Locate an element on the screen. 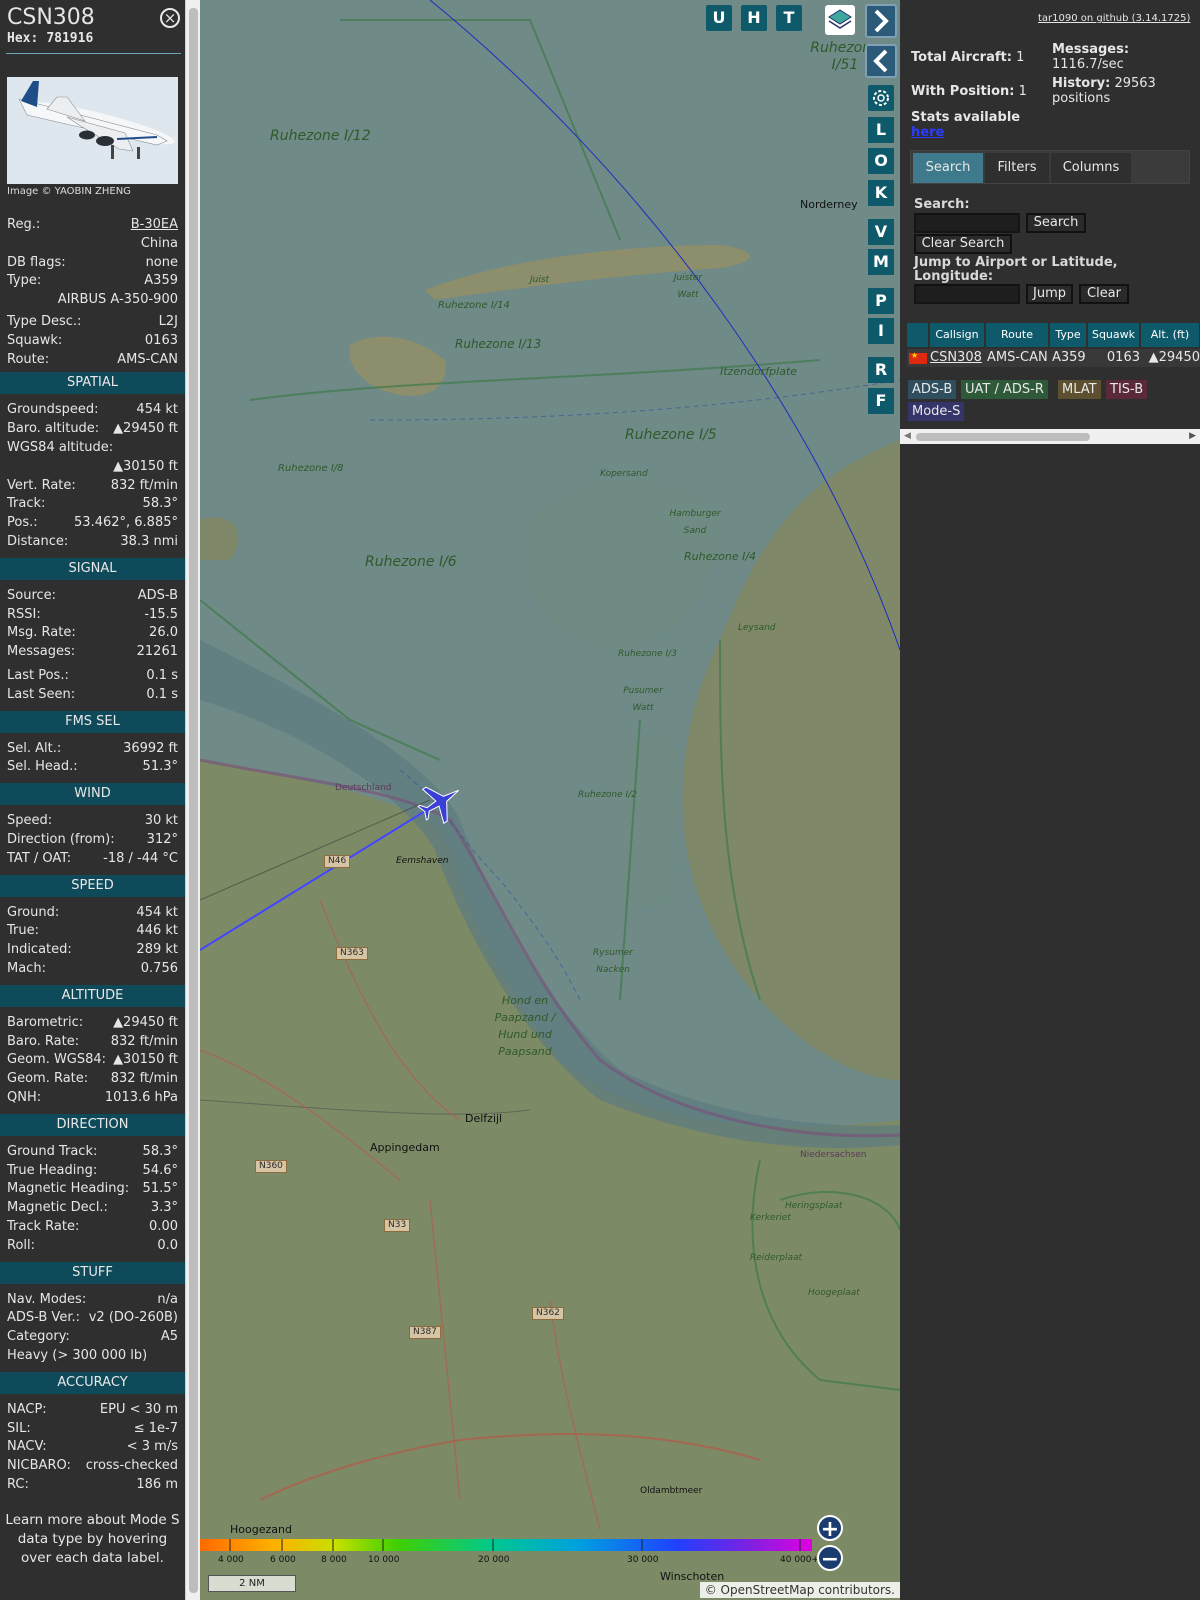  table-horizontal-scrollbar: ◀ ▶ is located at coordinates (1050, 436).